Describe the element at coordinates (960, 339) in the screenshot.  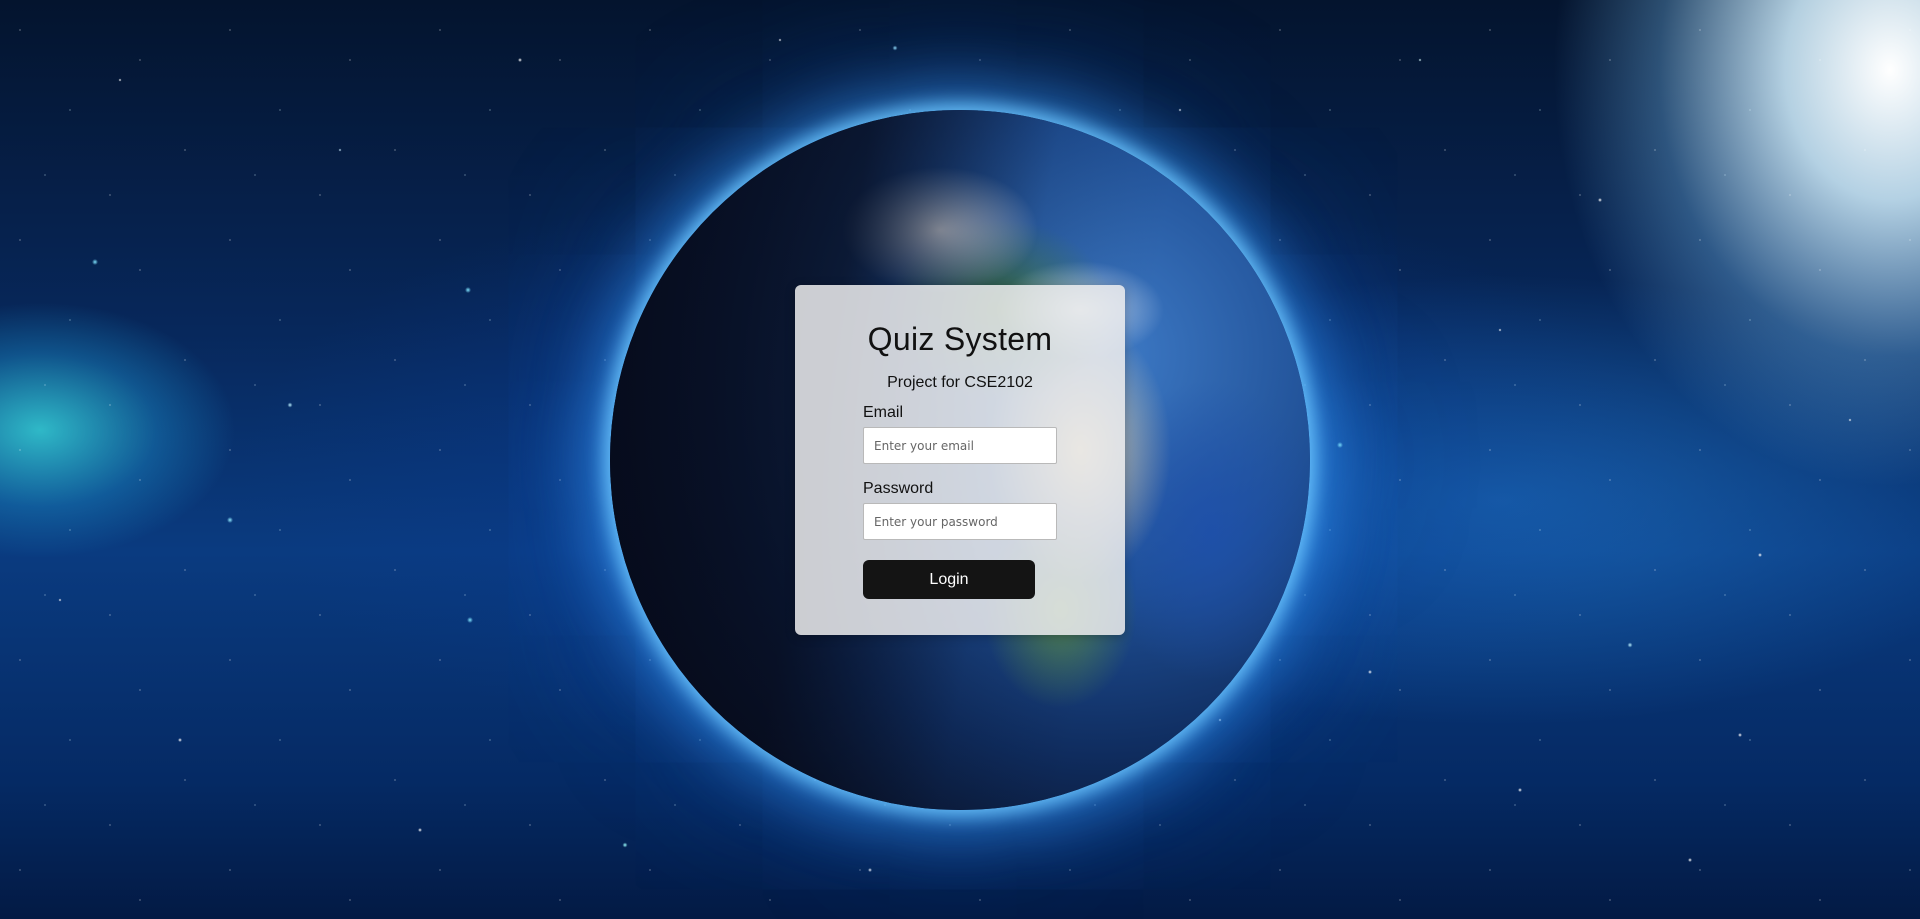
I see `page-title: Quiz System` at that location.